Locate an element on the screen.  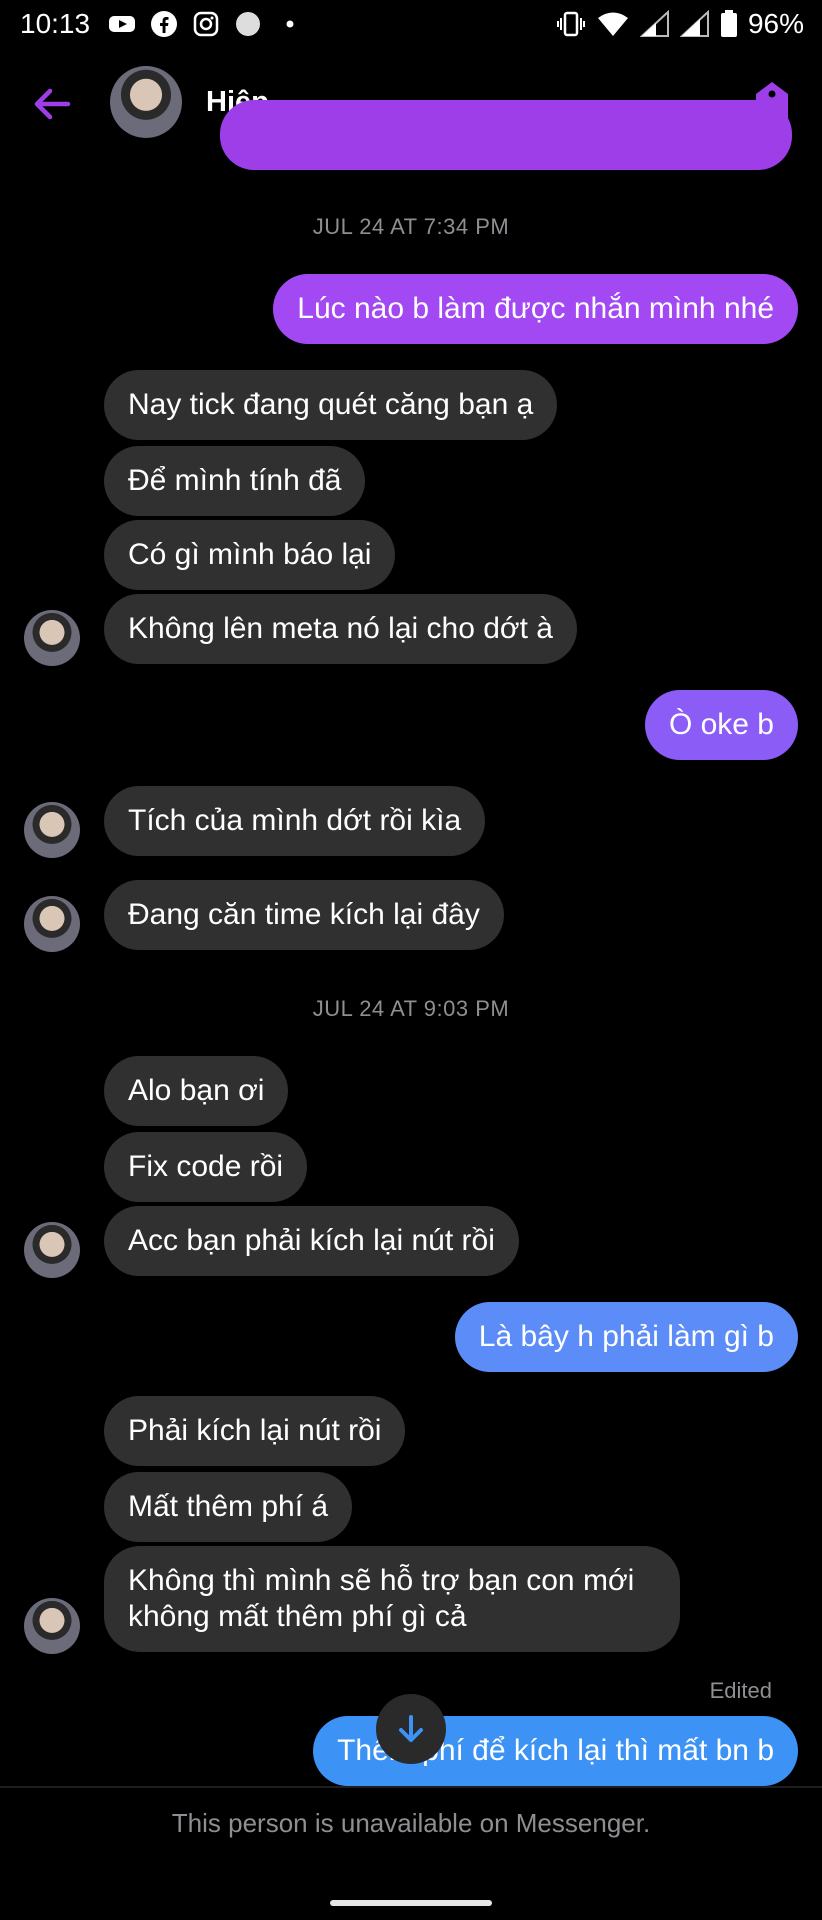
incoming-message: Phải kích lại nút rồi is located at coordinates (255, 1431).